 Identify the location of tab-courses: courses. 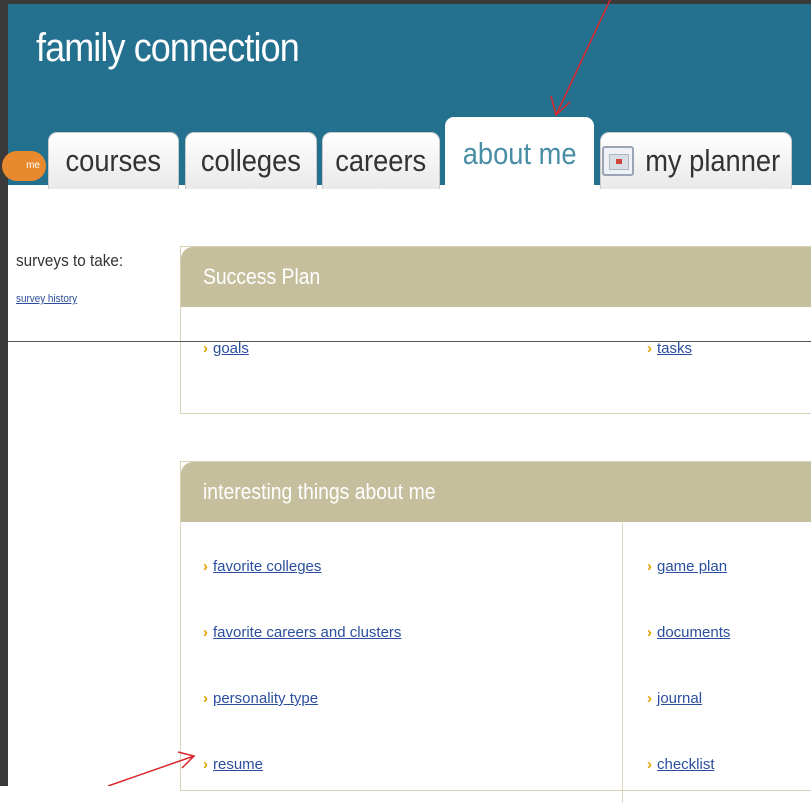
(113, 160).